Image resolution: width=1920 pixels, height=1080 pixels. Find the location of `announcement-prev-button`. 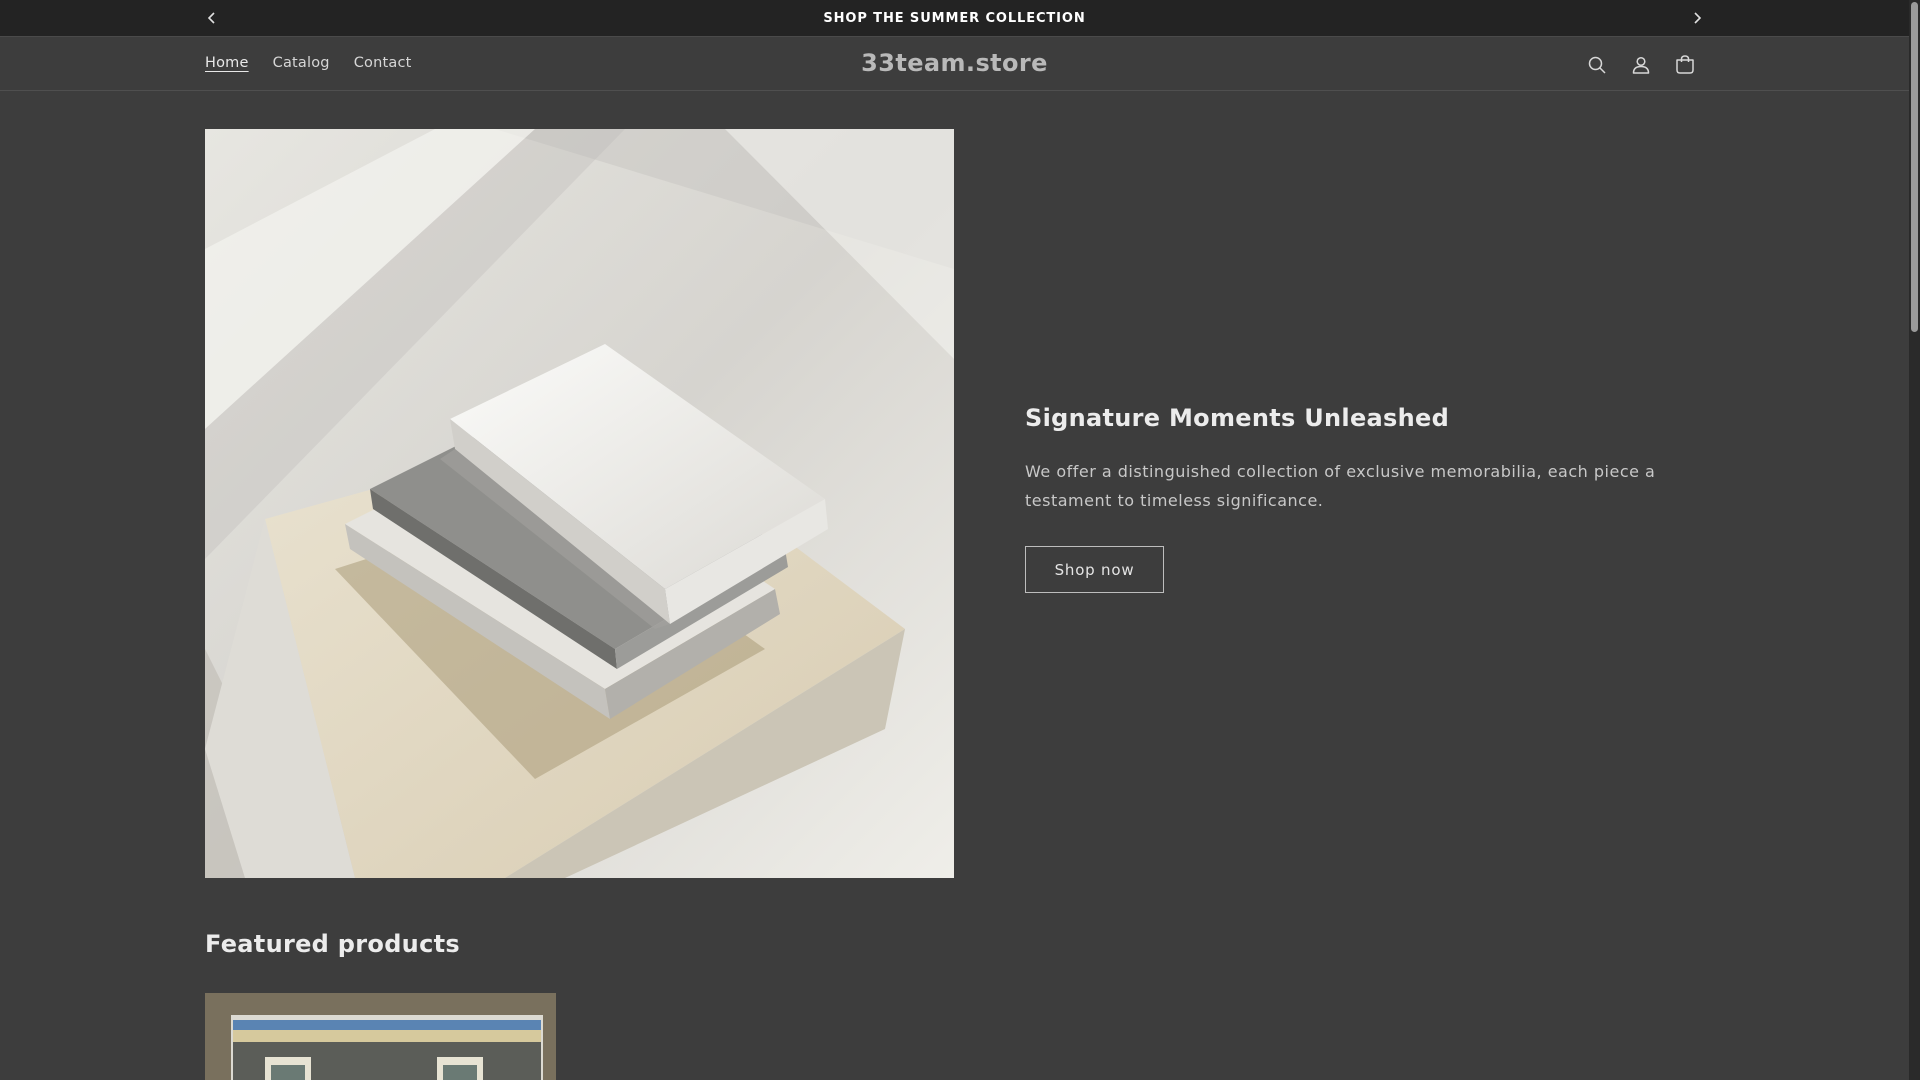

announcement-prev-button is located at coordinates (212, 18).